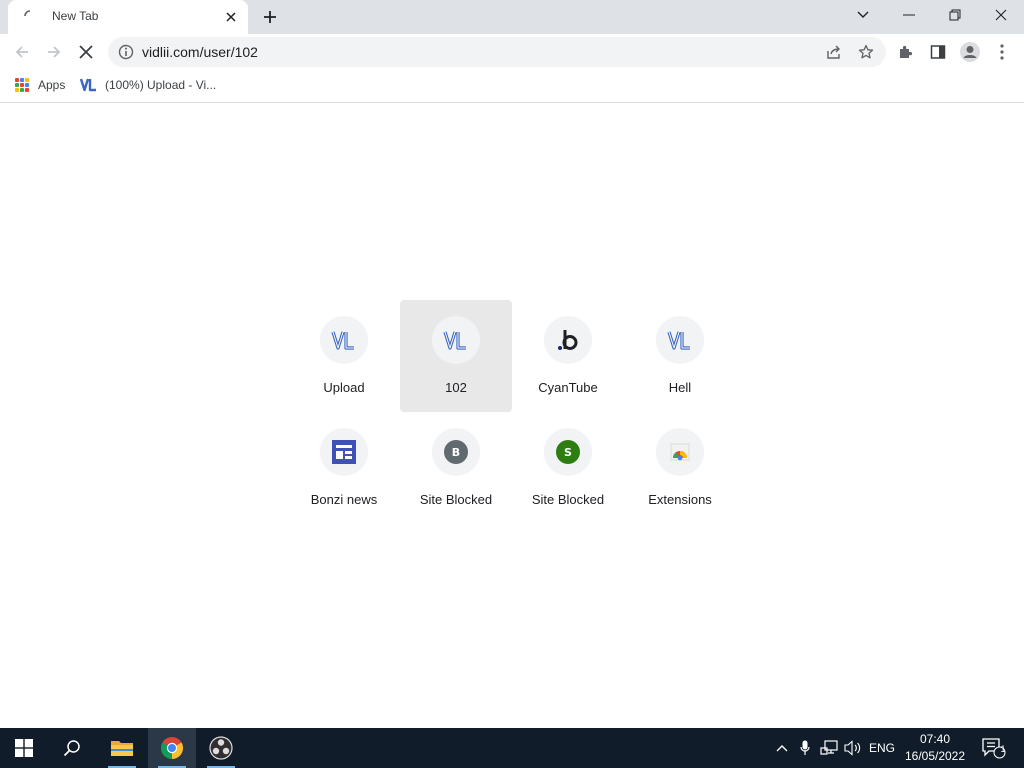 The height and width of the screenshot is (768, 1024). I want to click on stop-icon, so click(86, 52).